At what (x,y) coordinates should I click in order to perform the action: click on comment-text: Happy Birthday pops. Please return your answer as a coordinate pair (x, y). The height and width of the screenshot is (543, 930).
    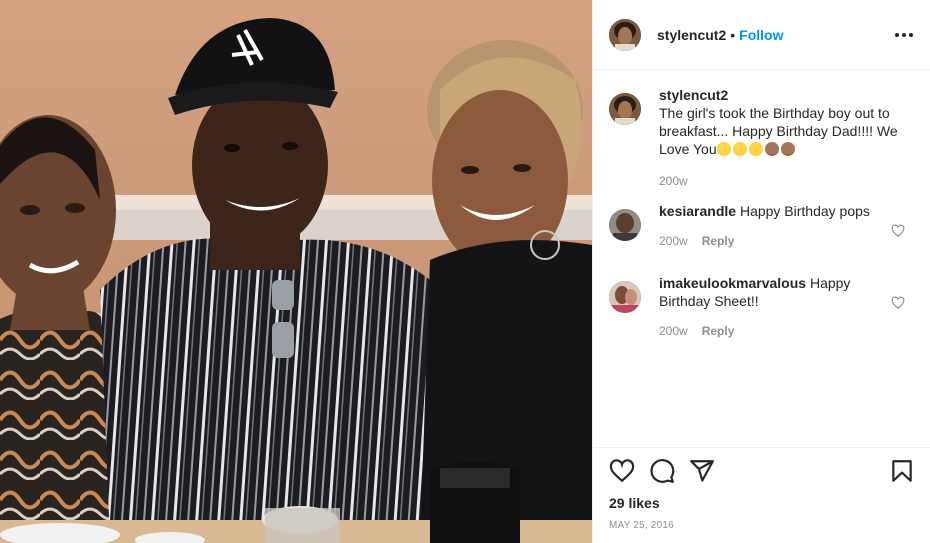
    Looking at the image, I should click on (804, 211).